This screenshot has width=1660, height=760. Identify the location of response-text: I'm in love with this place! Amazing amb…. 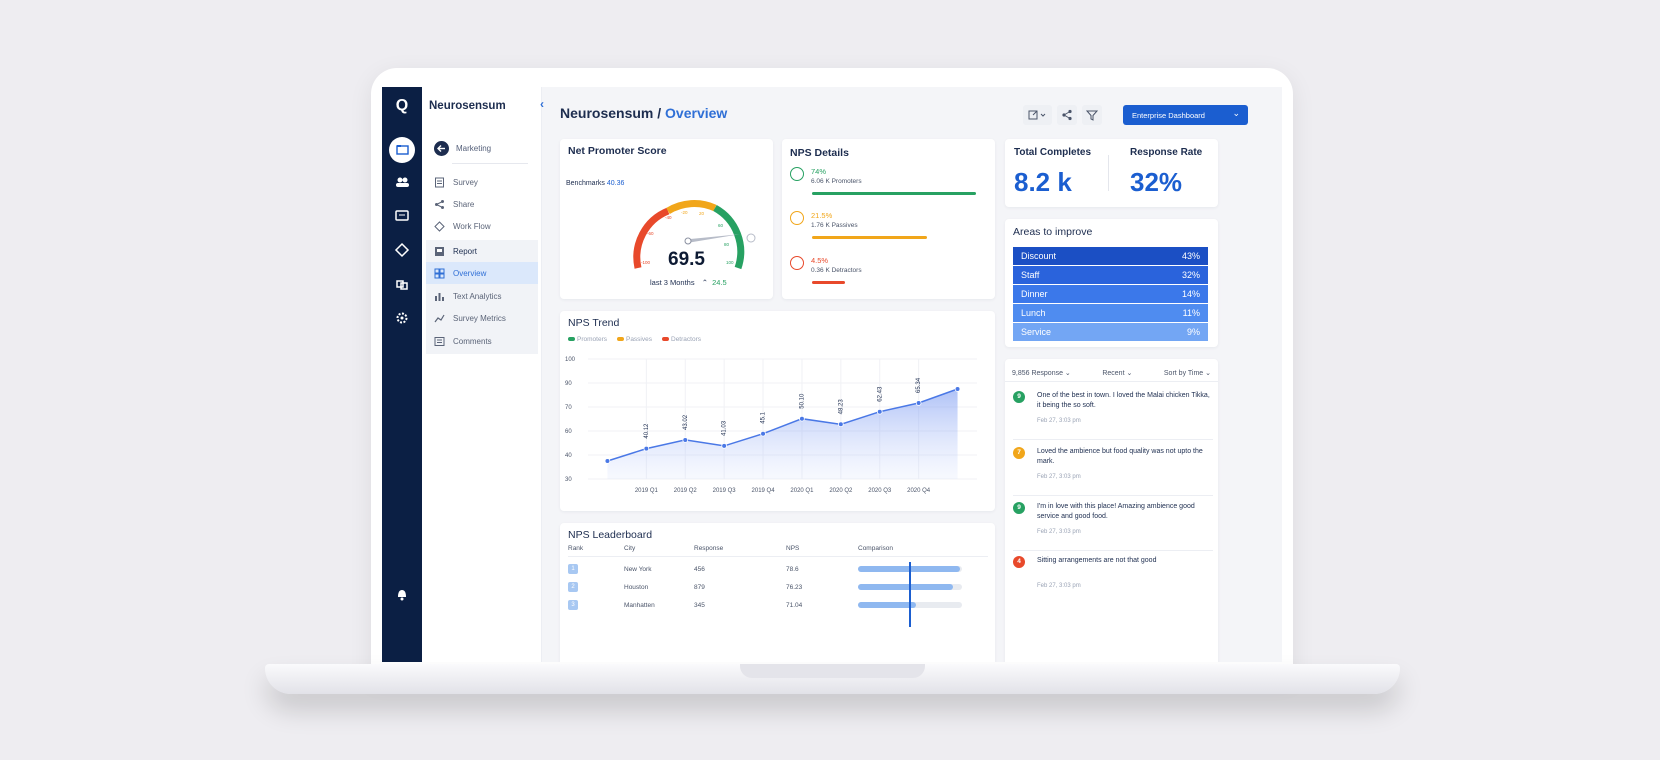
(1116, 511).